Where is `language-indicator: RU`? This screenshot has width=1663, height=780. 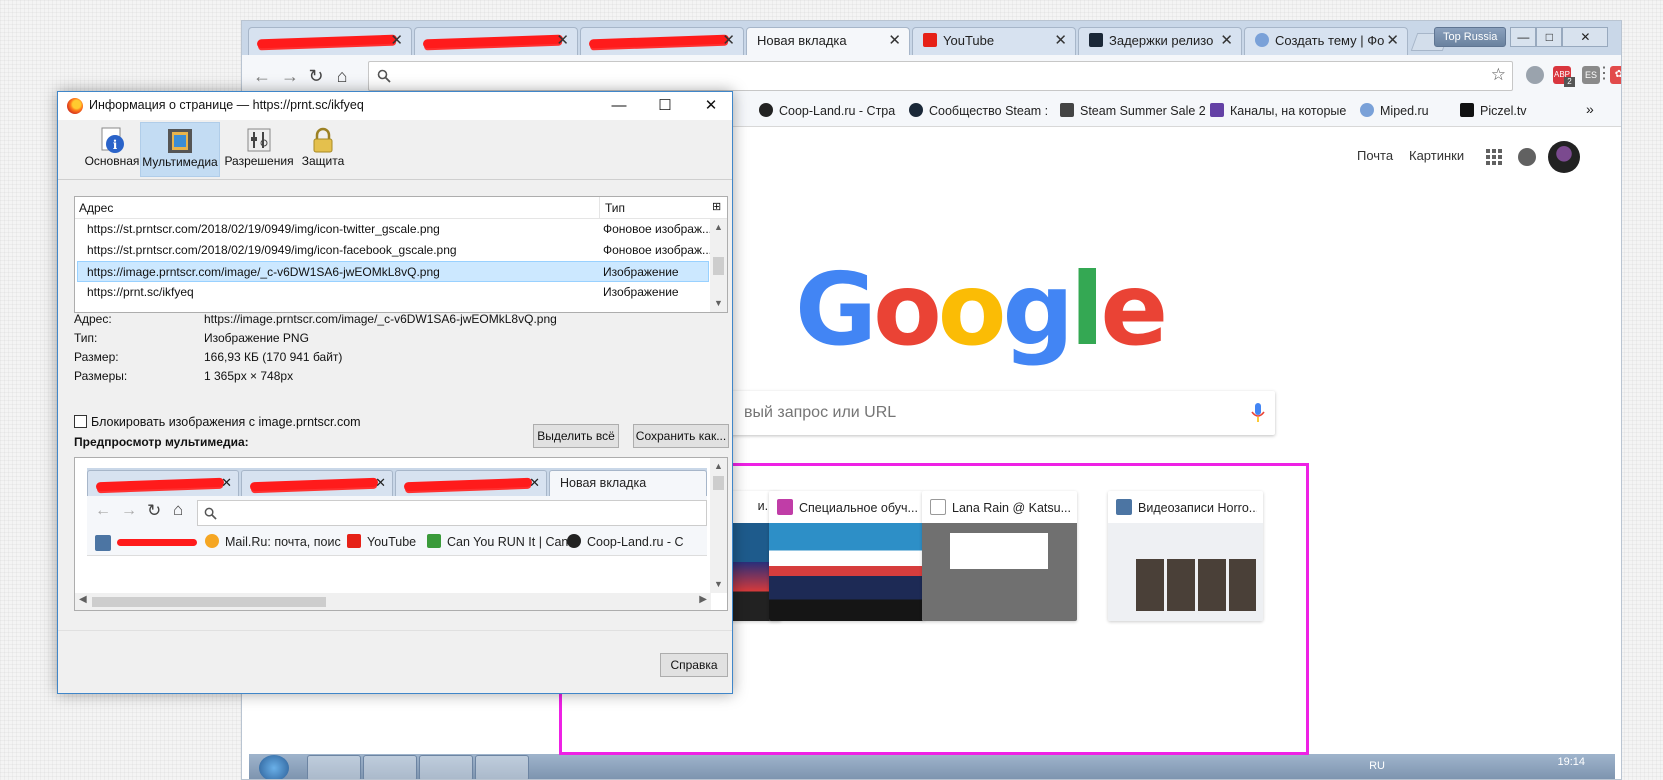
language-indicator: RU is located at coordinates (1377, 766).